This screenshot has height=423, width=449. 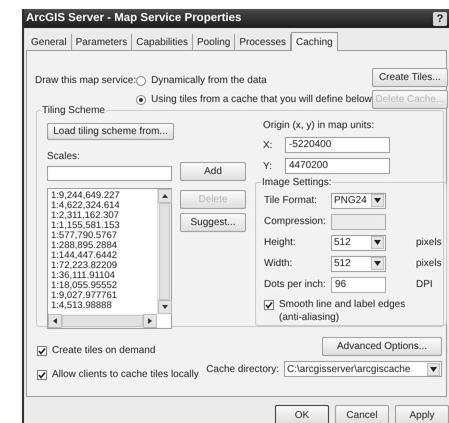 I want to click on scroll-down-icon, so click(x=165, y=307).